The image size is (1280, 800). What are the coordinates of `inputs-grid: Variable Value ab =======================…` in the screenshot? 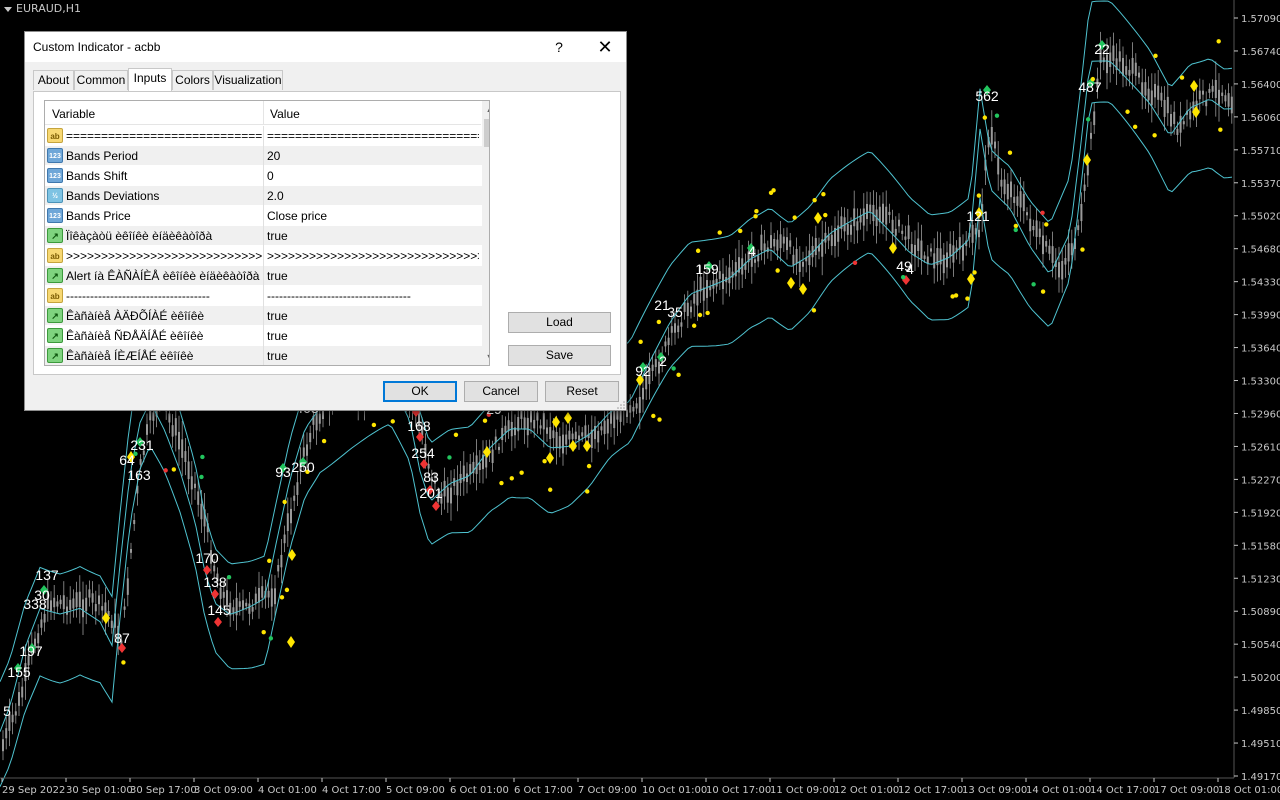 It's located at (267, 233).